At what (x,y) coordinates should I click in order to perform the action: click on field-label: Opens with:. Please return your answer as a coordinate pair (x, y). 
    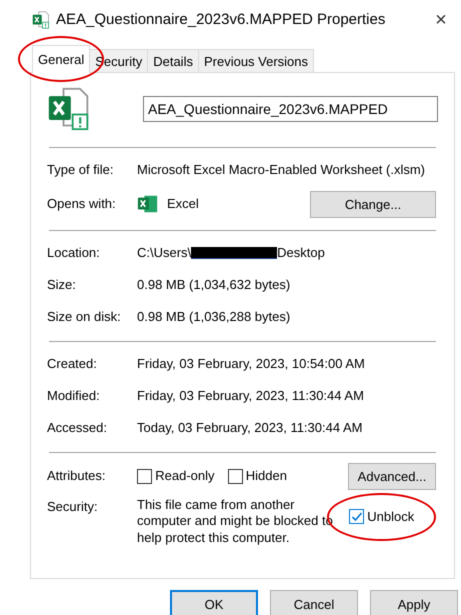
    Looking at the image, I should click on (82, 204).